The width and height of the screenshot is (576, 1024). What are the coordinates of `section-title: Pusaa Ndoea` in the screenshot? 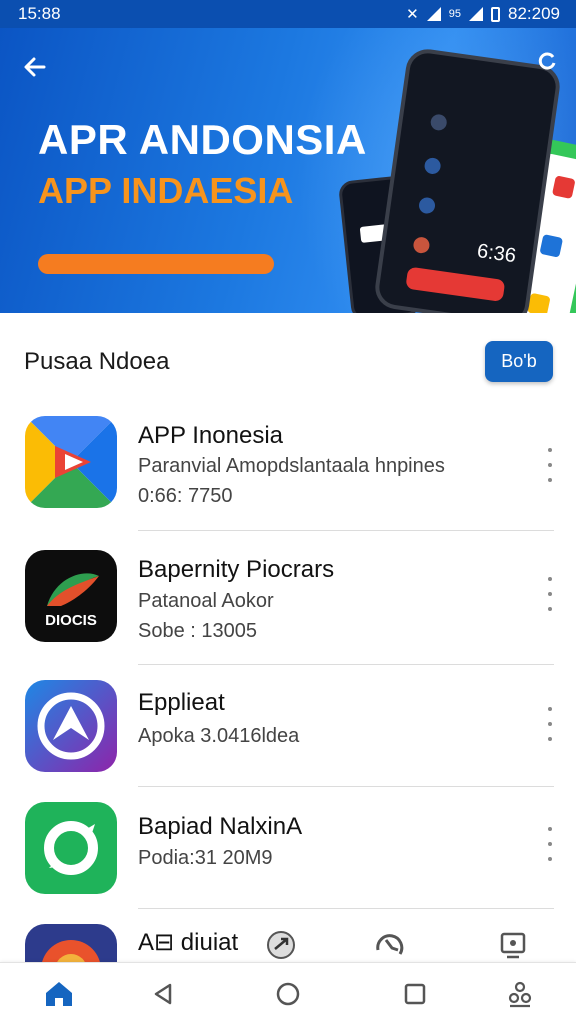 It's located at (97, 361).